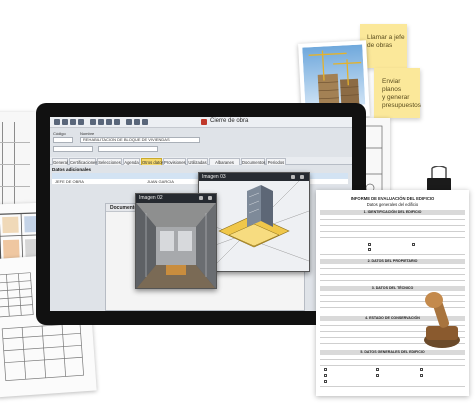 The image size is (475, 408). I want to click on crane-photo, so click(334, 76).